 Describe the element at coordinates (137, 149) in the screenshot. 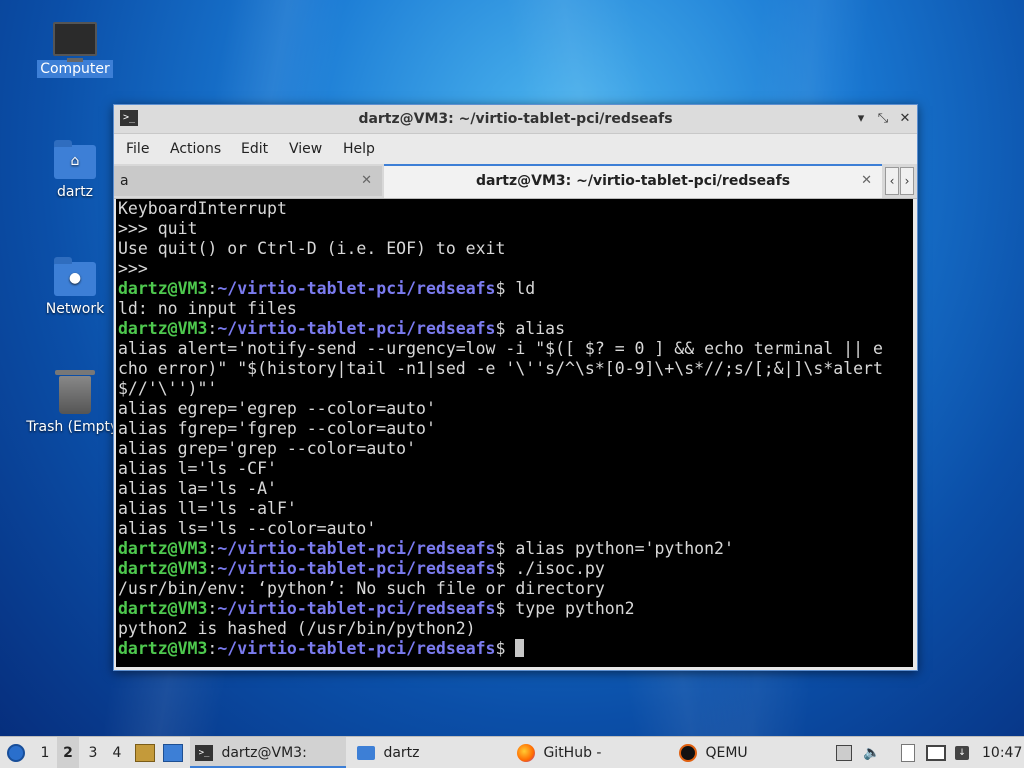

I see `menu-file: File` at that location.